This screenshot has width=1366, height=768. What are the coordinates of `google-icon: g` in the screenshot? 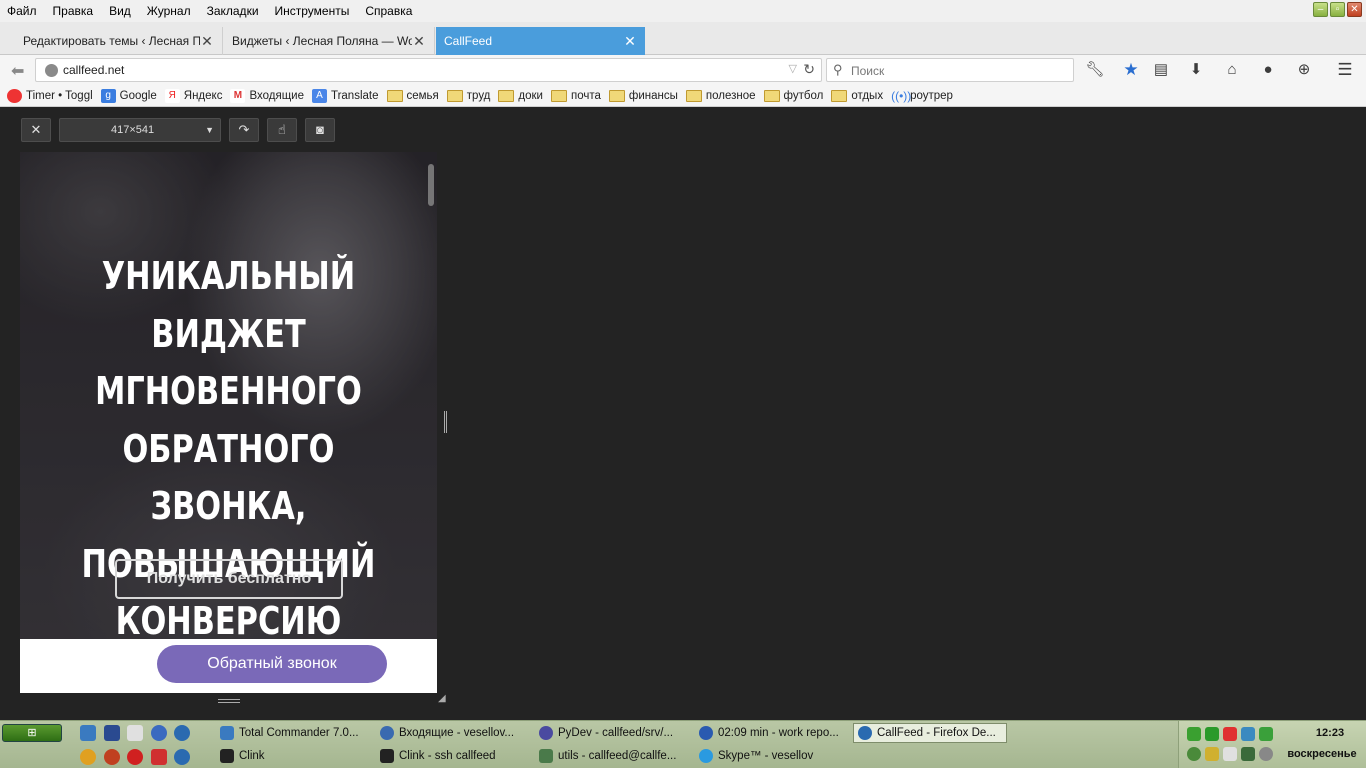 It's located at (108, 95).